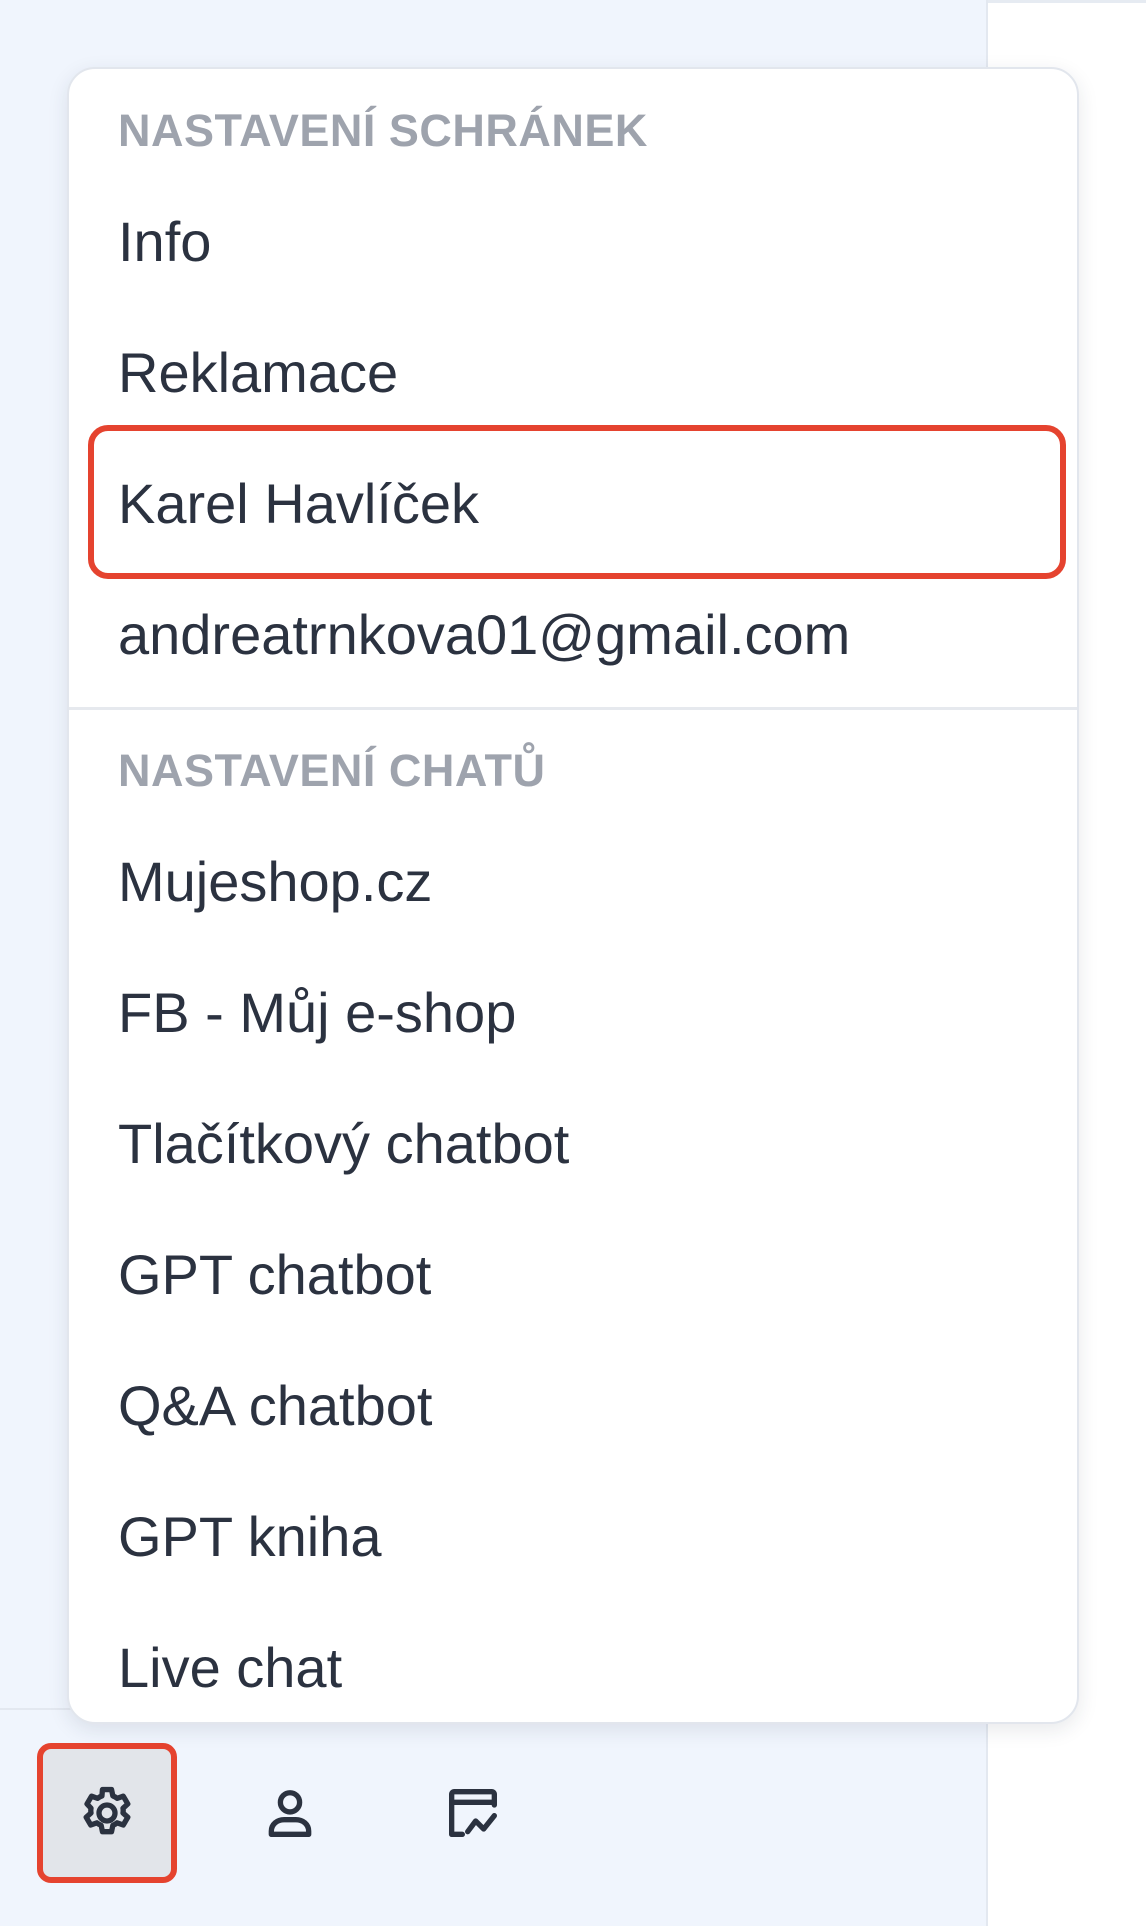 The width and height of the screenshot is (1146, 1926). I want to click on menu-item-button-chatbot: Tlačítkový chatbot, so click(573, 1143).